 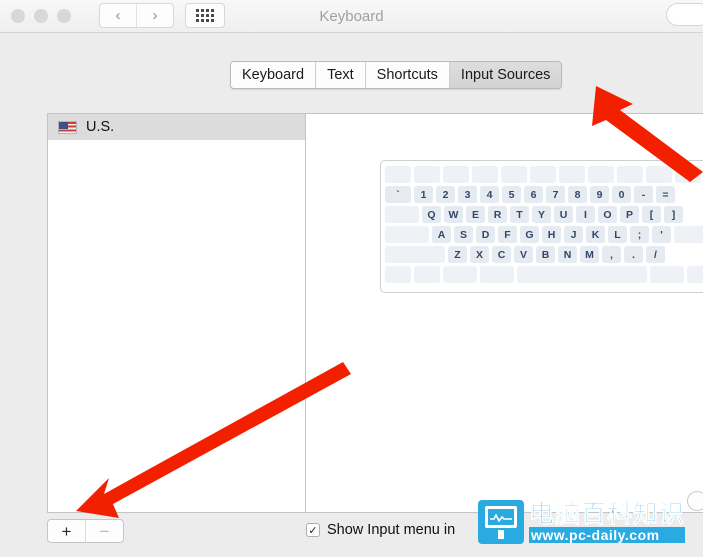 I want to click on key-h: H, so click(x=551, y=234).